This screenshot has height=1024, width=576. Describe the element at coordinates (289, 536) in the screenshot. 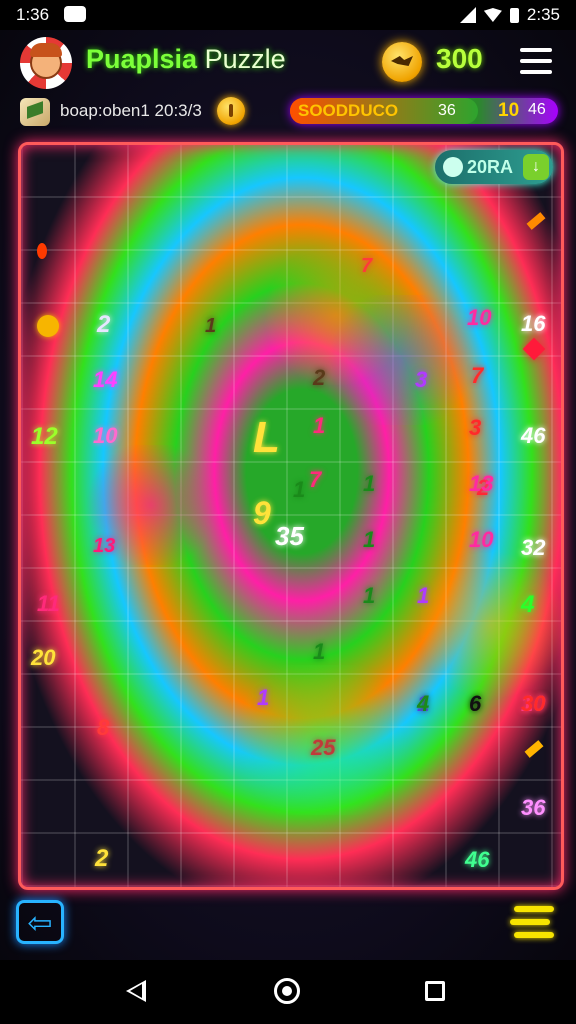

I see `puzzle-piece-number: 35` at that location.